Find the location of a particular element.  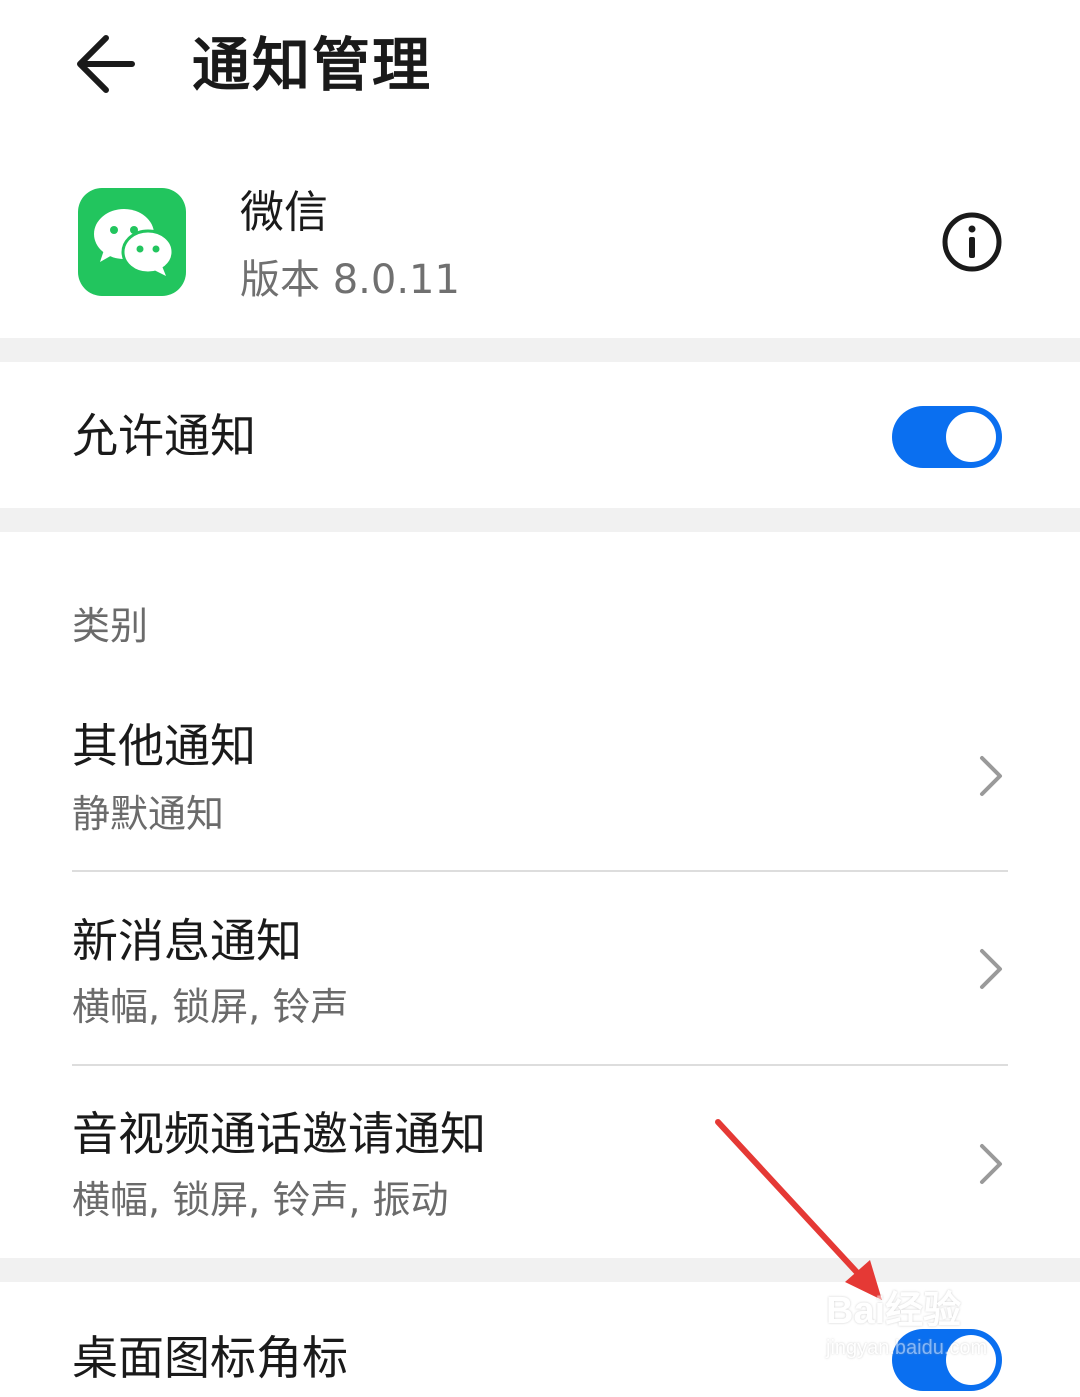

red-arrow-annotation is located at coordinates (798, 1209).